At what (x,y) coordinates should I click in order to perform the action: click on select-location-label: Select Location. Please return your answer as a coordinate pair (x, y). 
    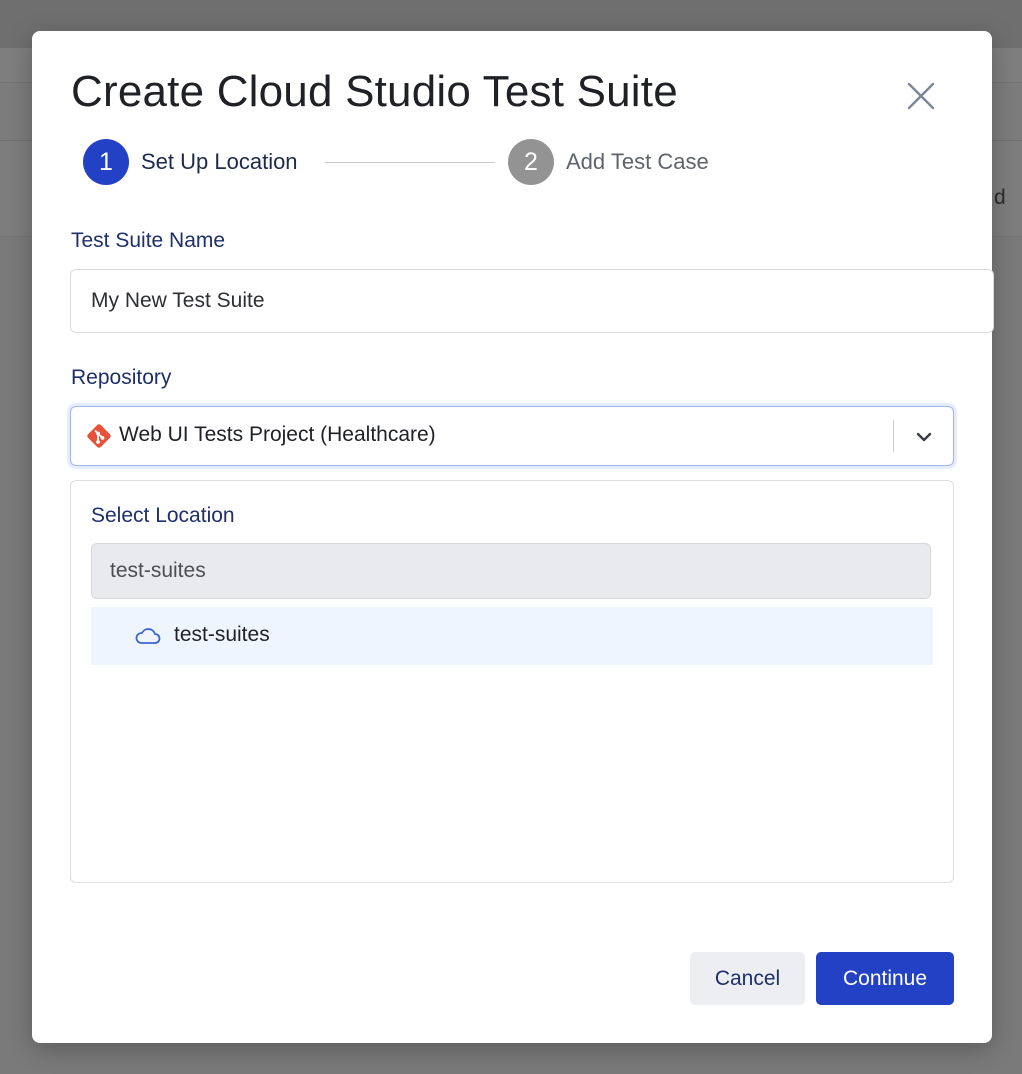
    Looking at the image, I should click on (163, 515).